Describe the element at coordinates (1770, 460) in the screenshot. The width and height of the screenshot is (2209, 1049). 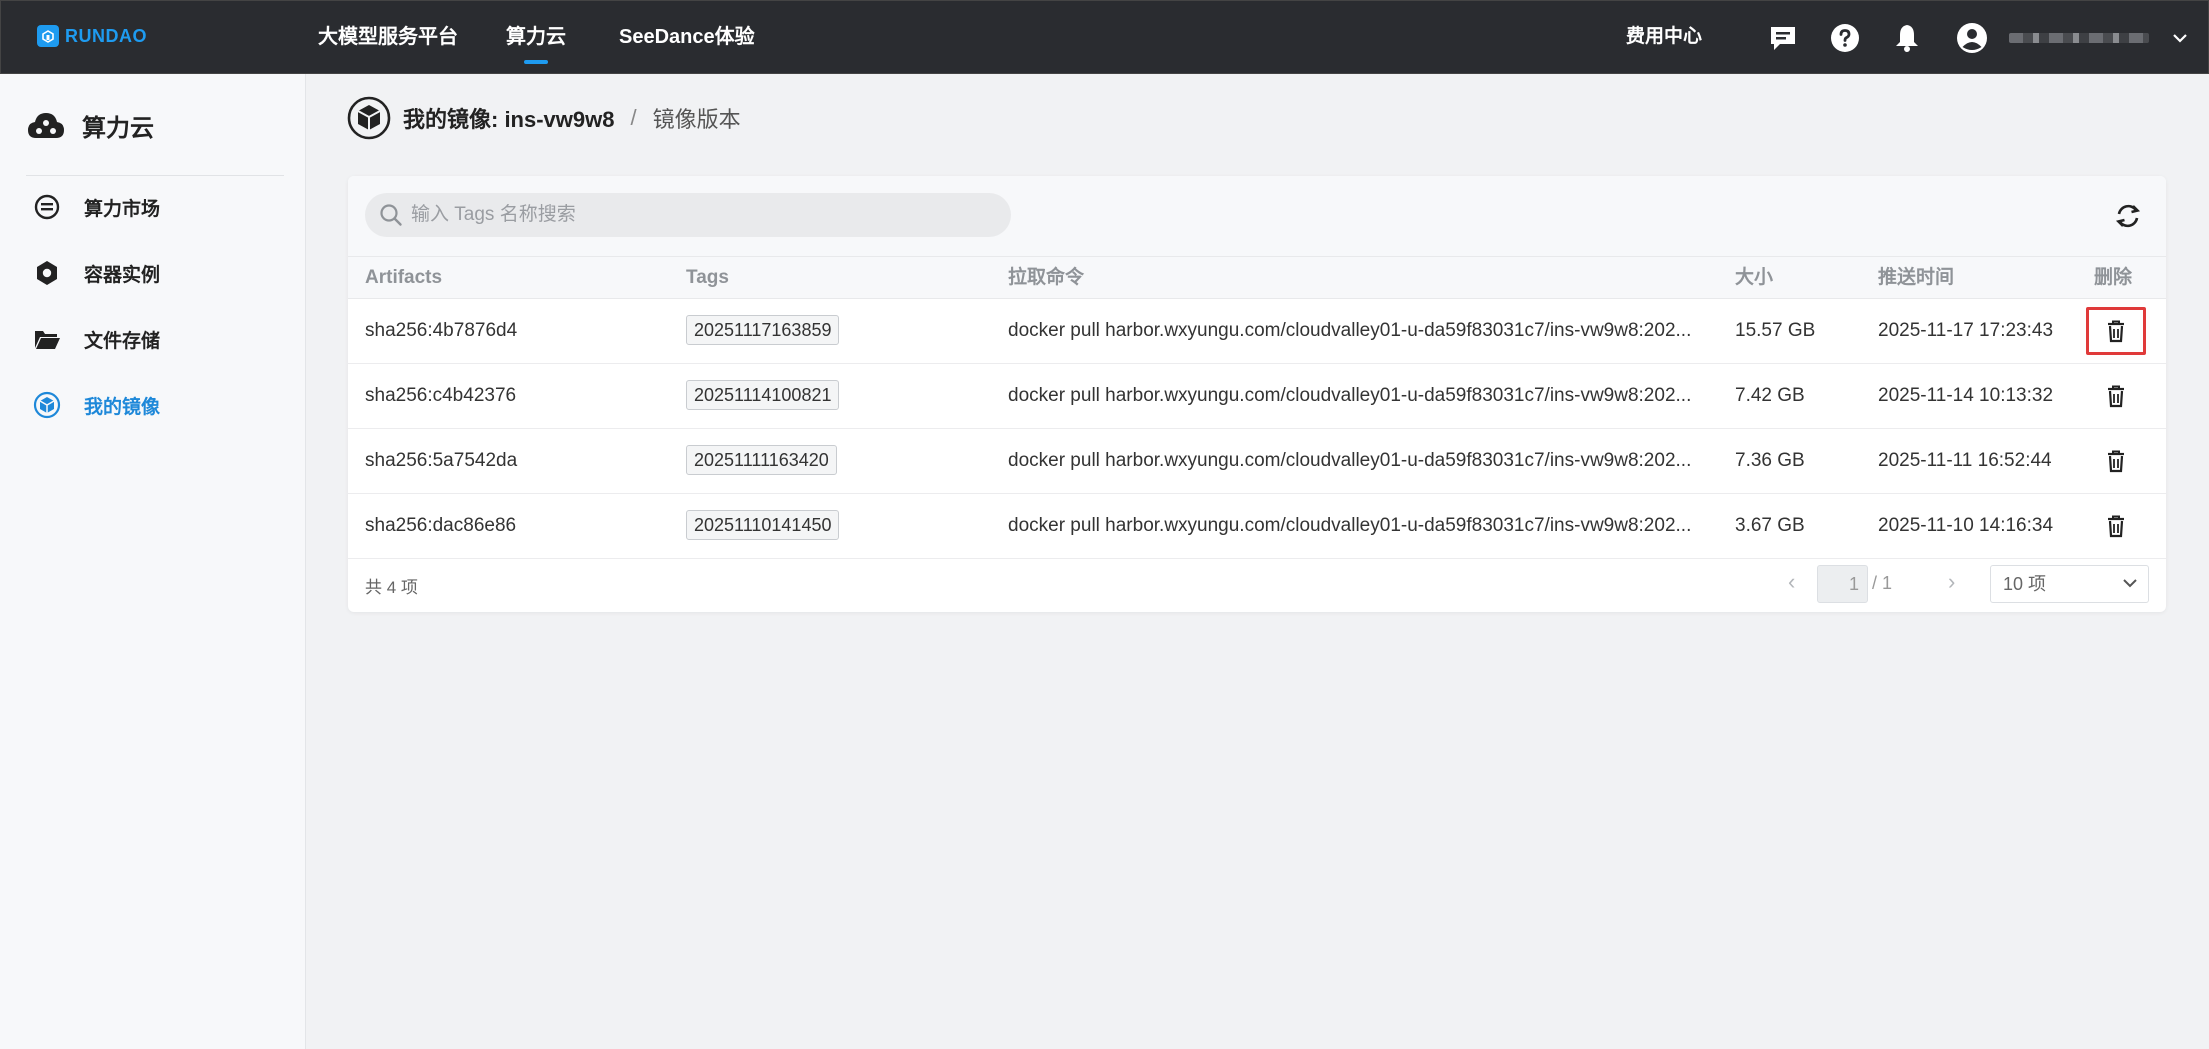
I see `image-size: 7.36 GB` at that location.